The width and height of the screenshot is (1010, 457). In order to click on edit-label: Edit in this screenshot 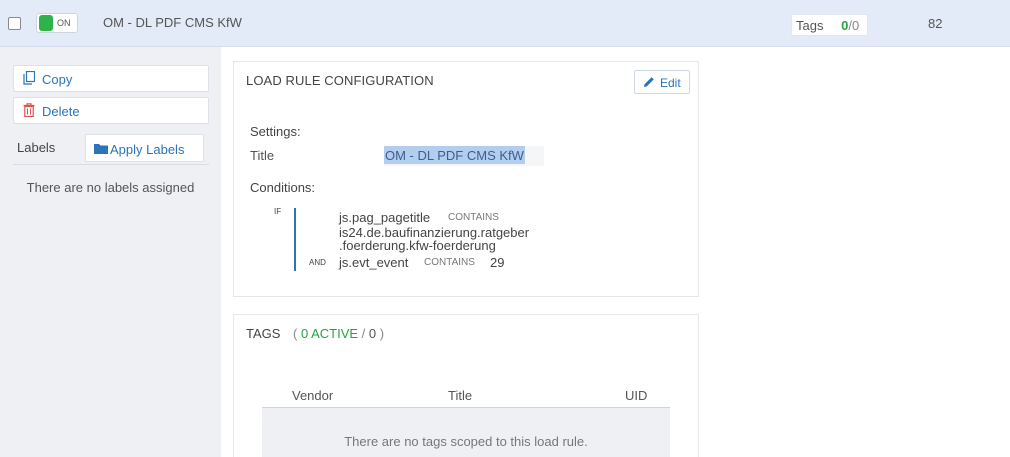, I will do `click(670, 83)`.